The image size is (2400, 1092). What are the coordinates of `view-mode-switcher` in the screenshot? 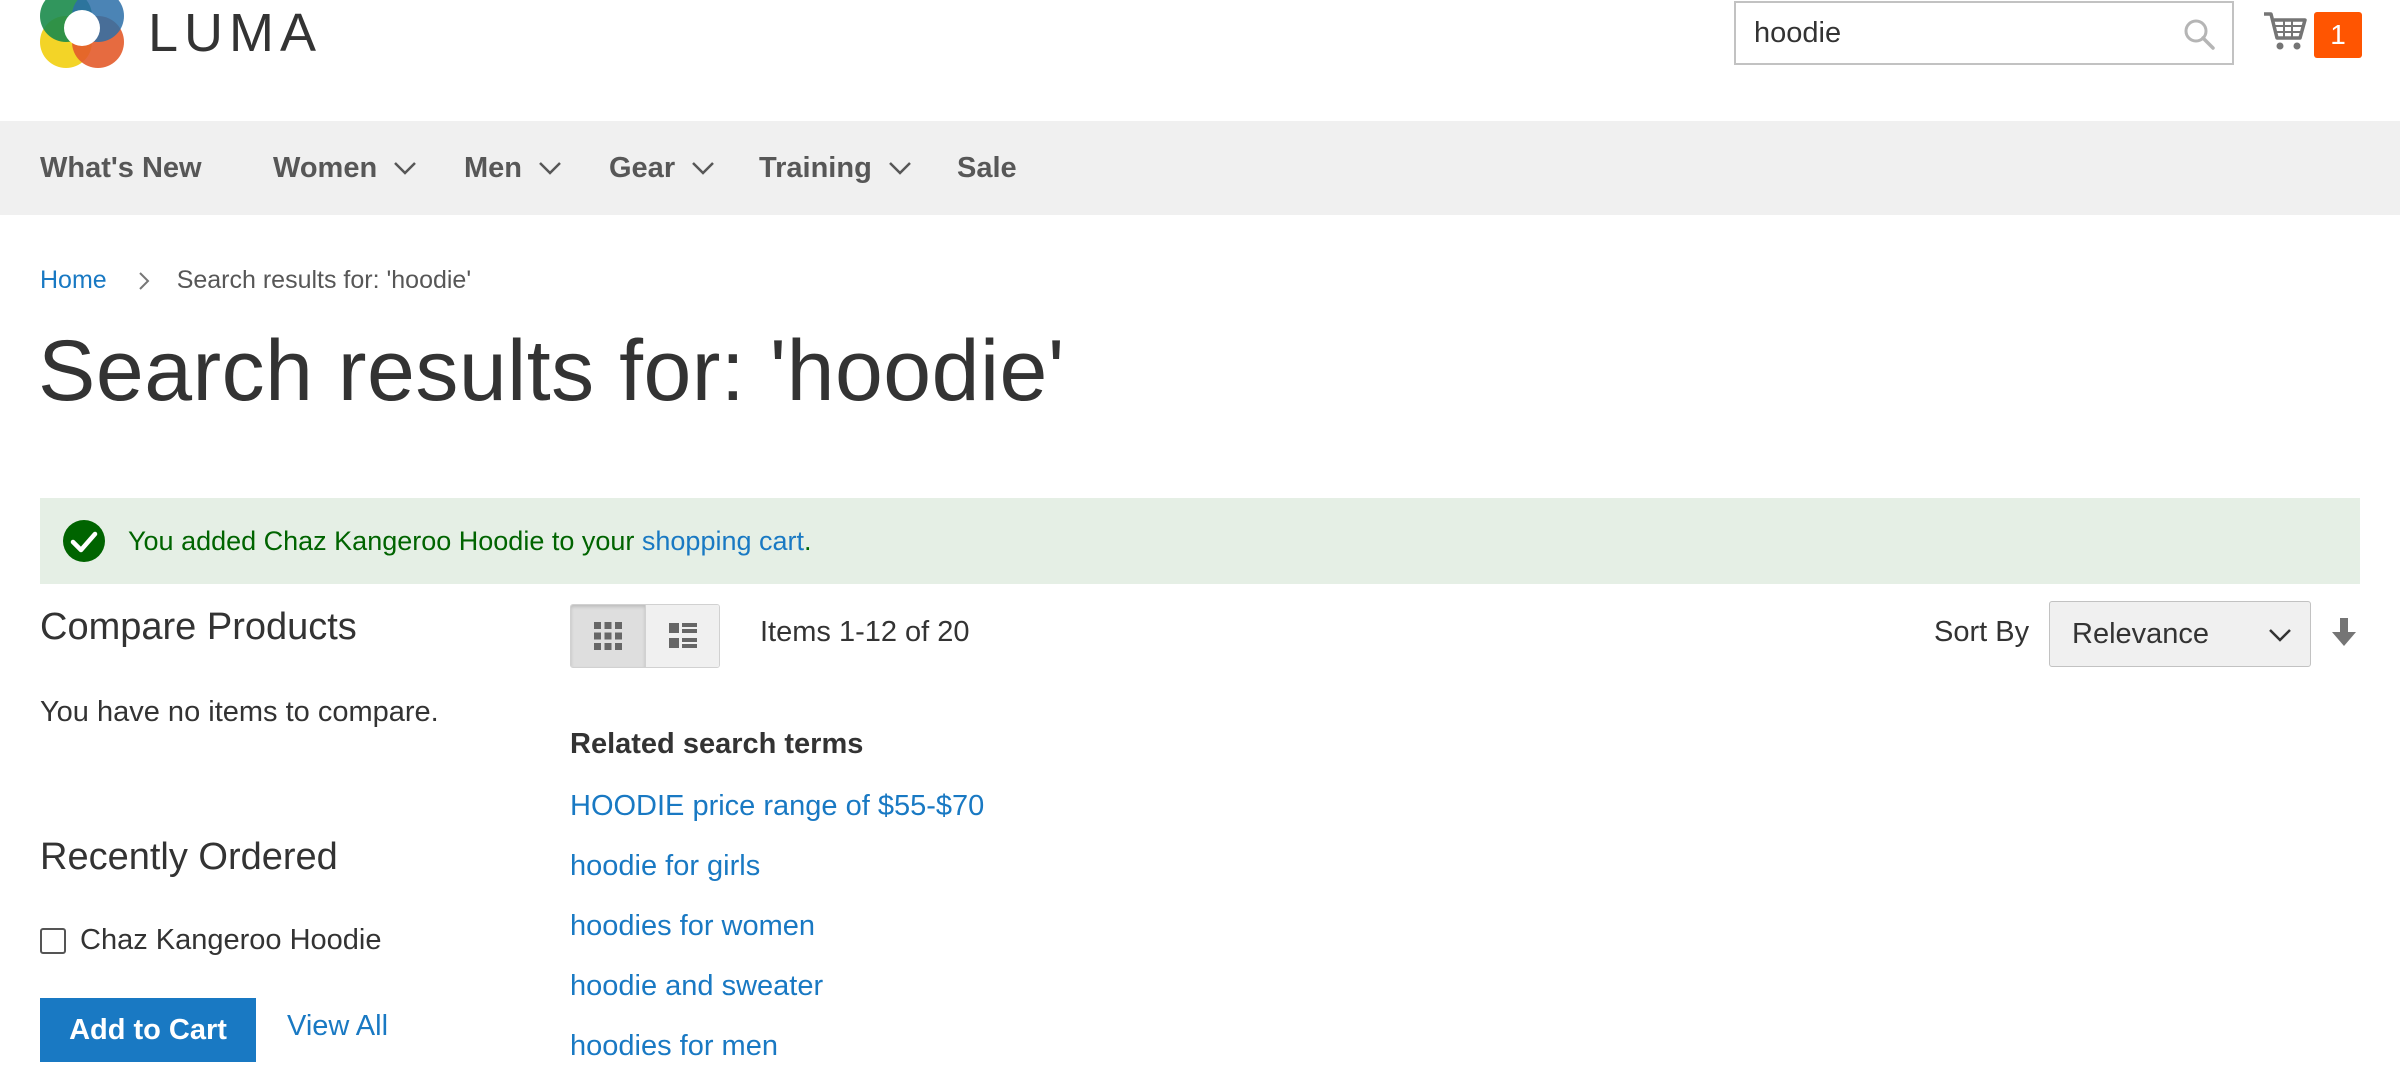 It's located at (645, 636).